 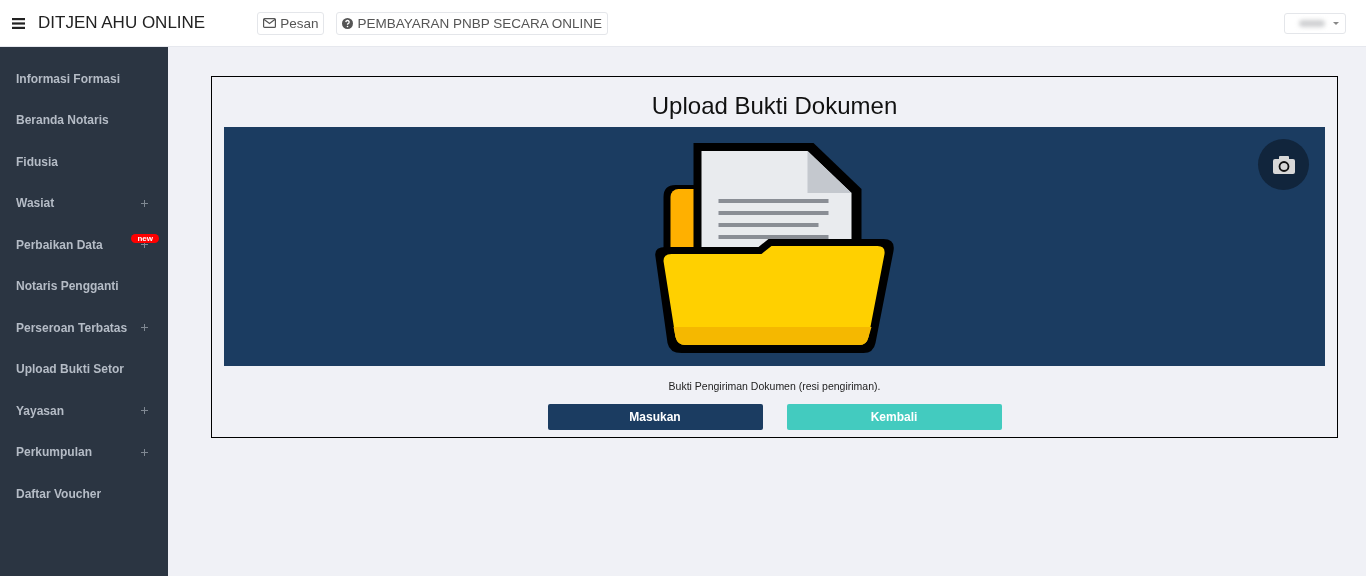 I want to click on sidebar-item: Perbaikan Data new, so click(x=84, y=245).